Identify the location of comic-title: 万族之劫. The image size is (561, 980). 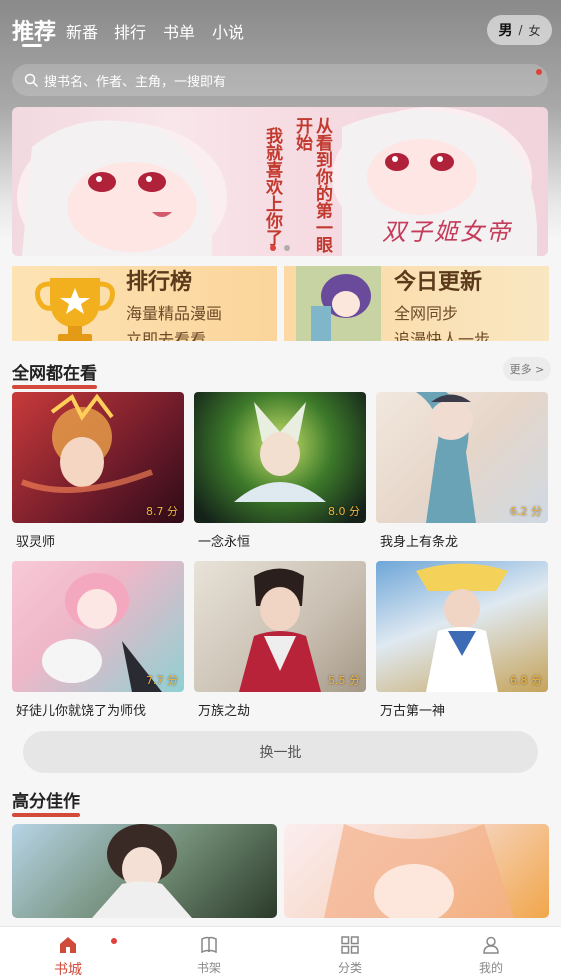
(224, 711).